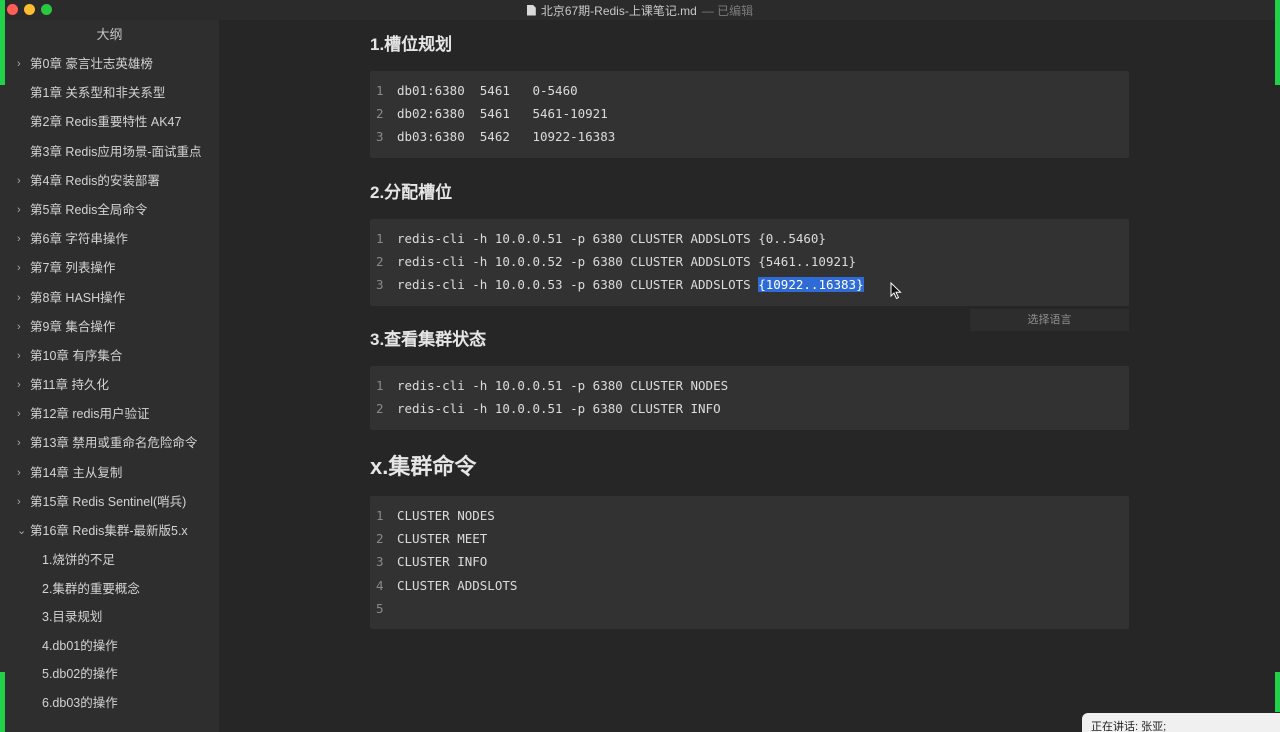 The height and width of the screenshot is (732, 1280). Describe the element at coordinates (749, 608) in the screenshot. I see `code-line: 5` at that location.